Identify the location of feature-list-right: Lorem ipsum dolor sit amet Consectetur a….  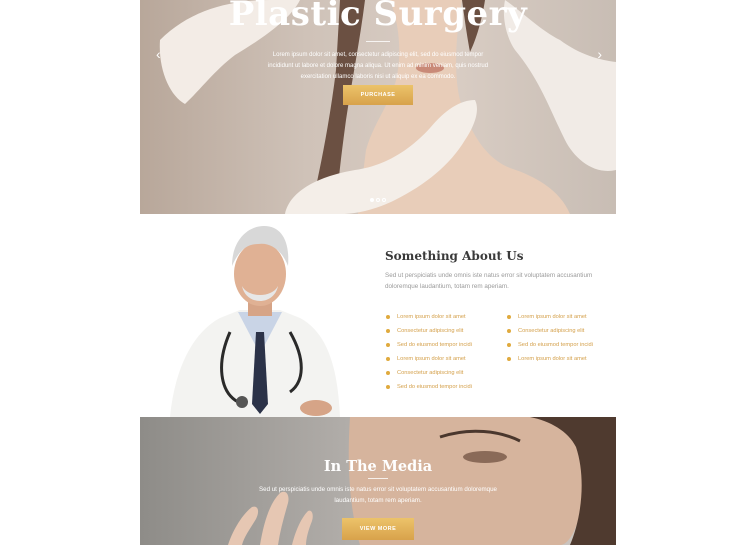
(549, 338).